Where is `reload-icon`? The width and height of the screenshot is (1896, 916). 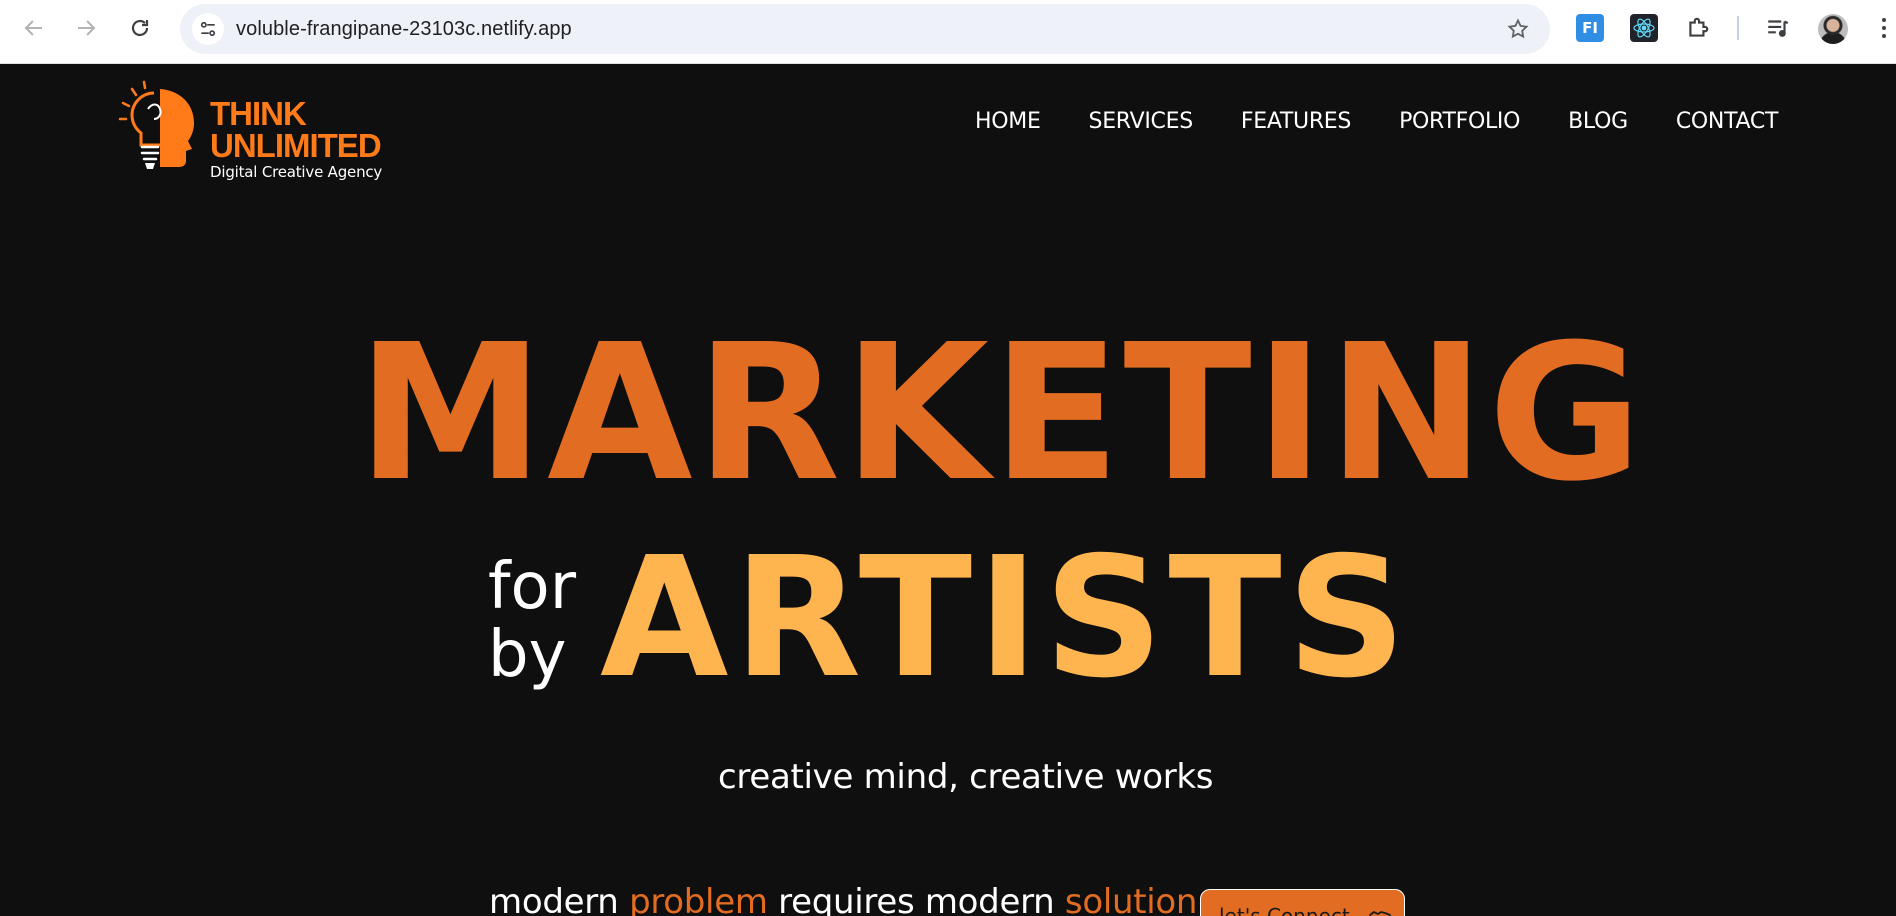 reload-icon is located at coordinates (140, 28).